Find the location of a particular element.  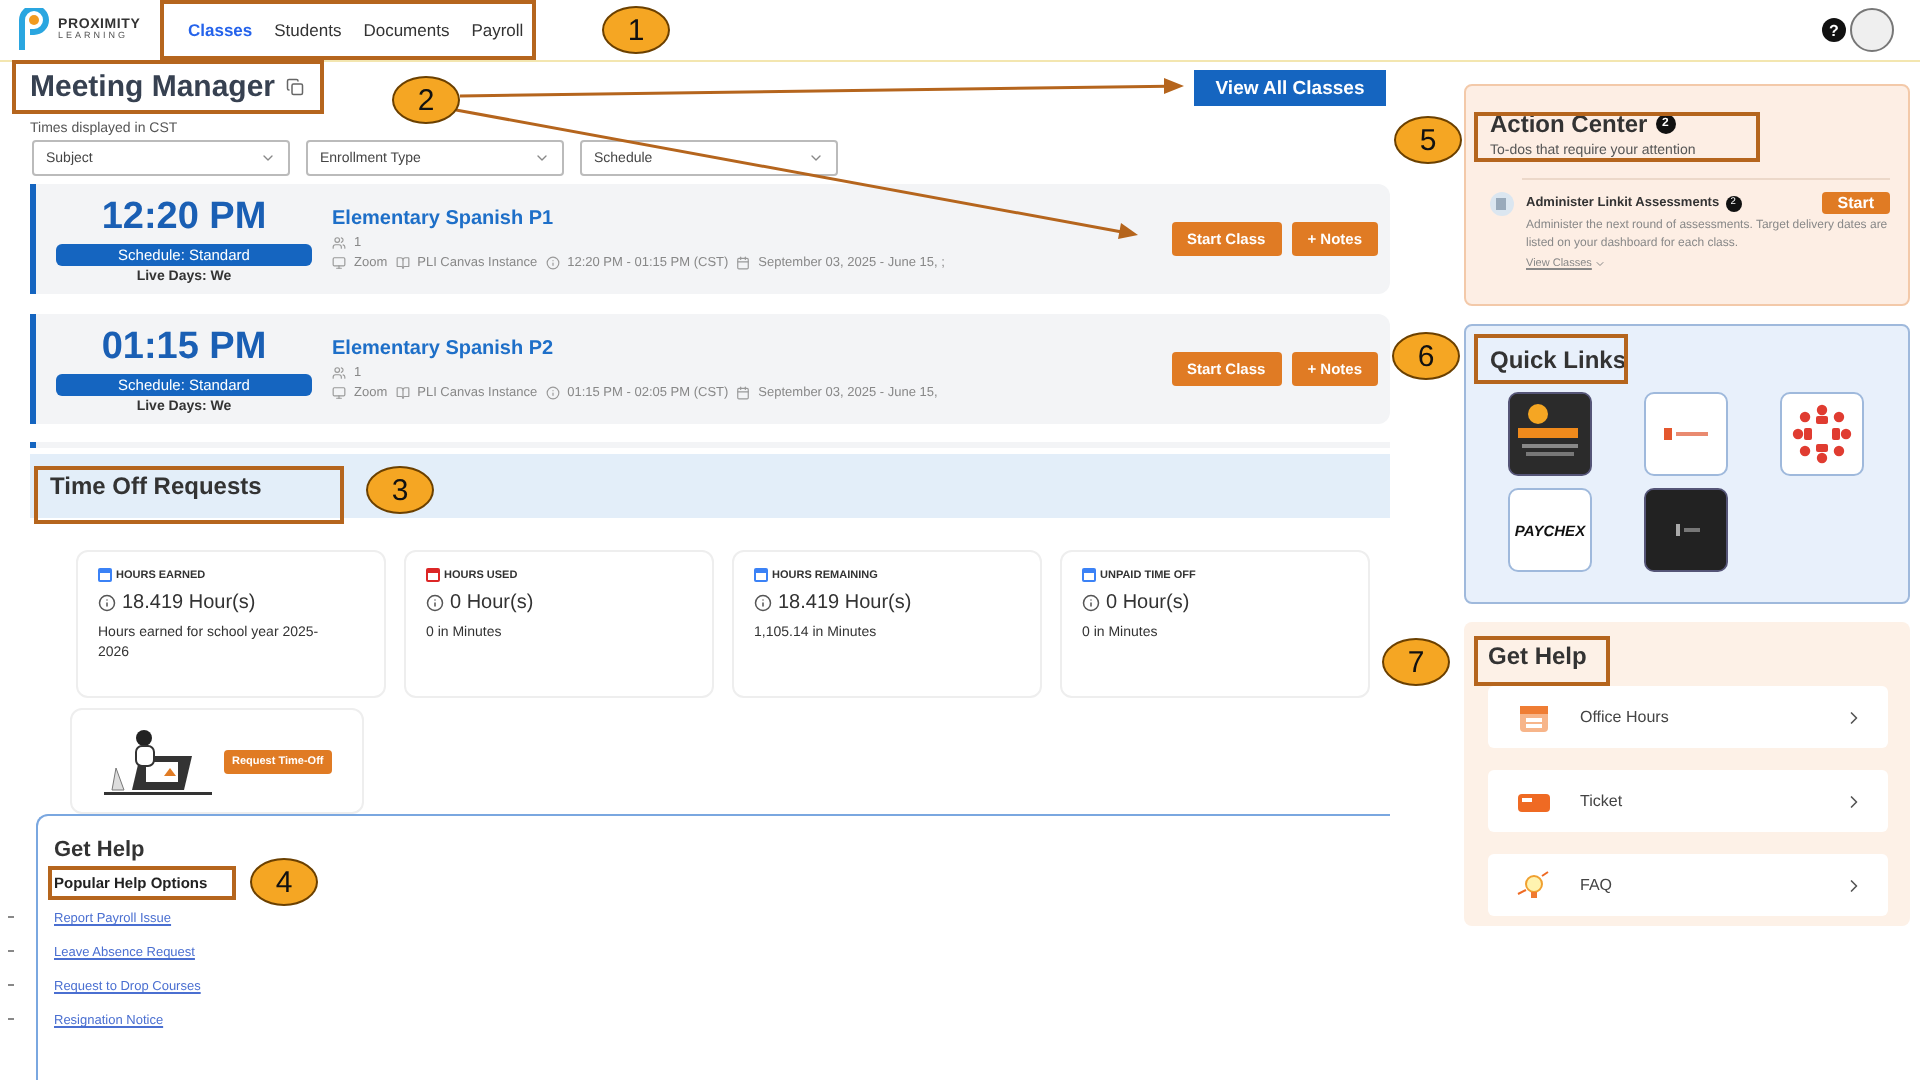

callout-number: 1 is located at coordinates (636, 30).